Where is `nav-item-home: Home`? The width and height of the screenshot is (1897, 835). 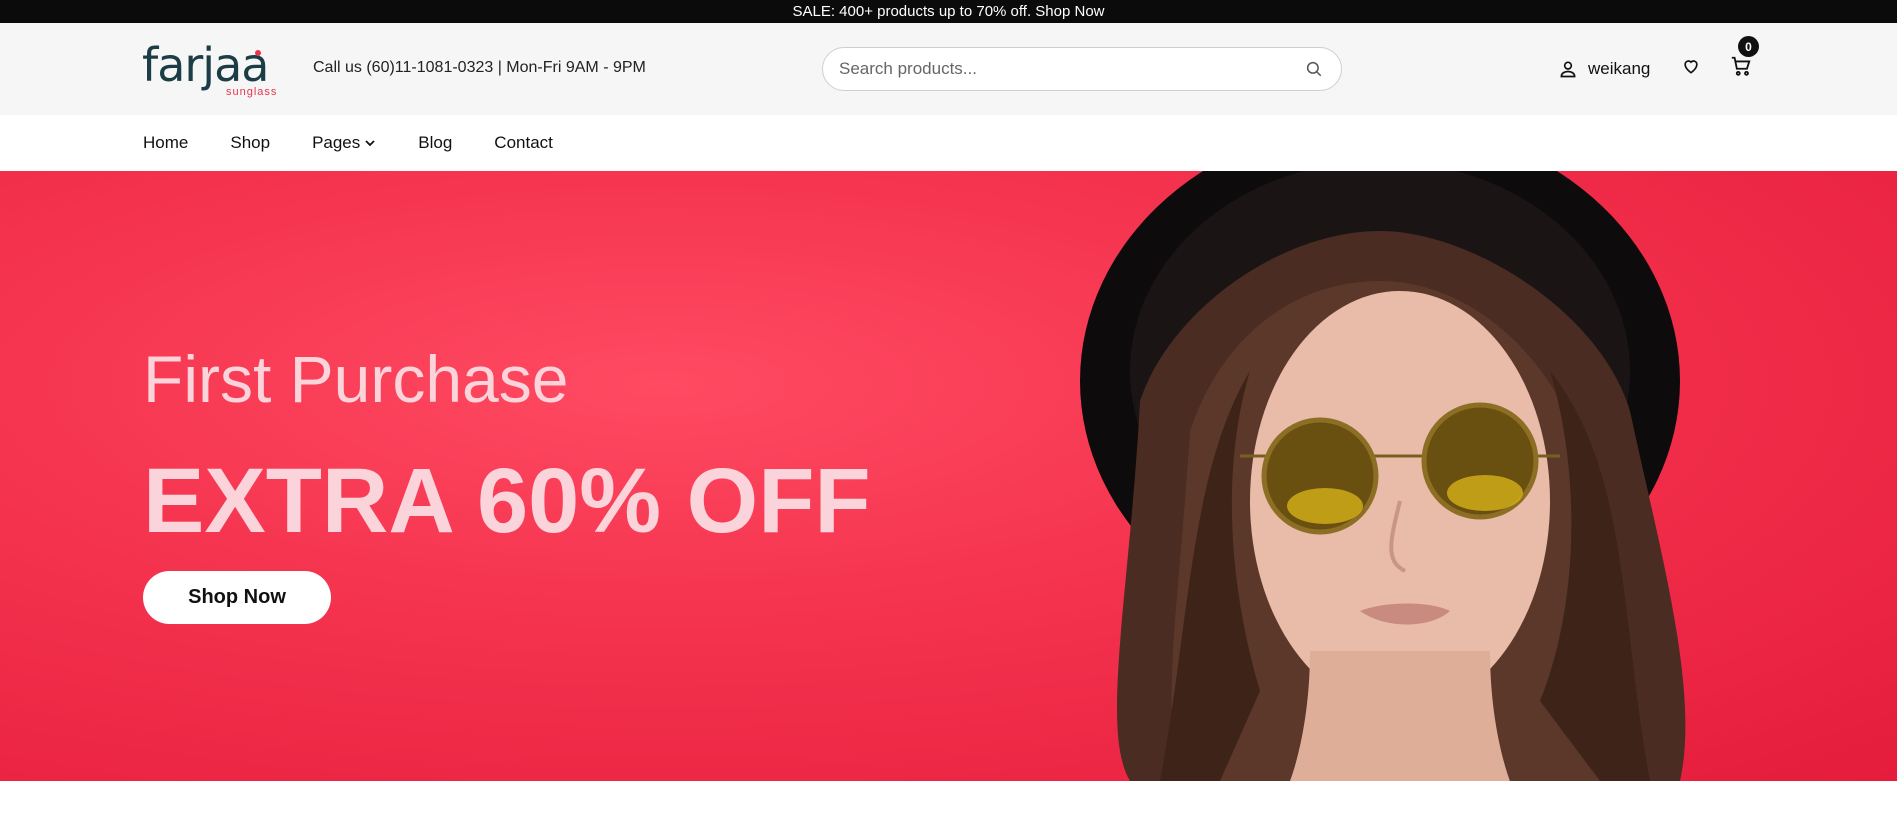
nav-item-home: Home is located at coordinates (165, 143).